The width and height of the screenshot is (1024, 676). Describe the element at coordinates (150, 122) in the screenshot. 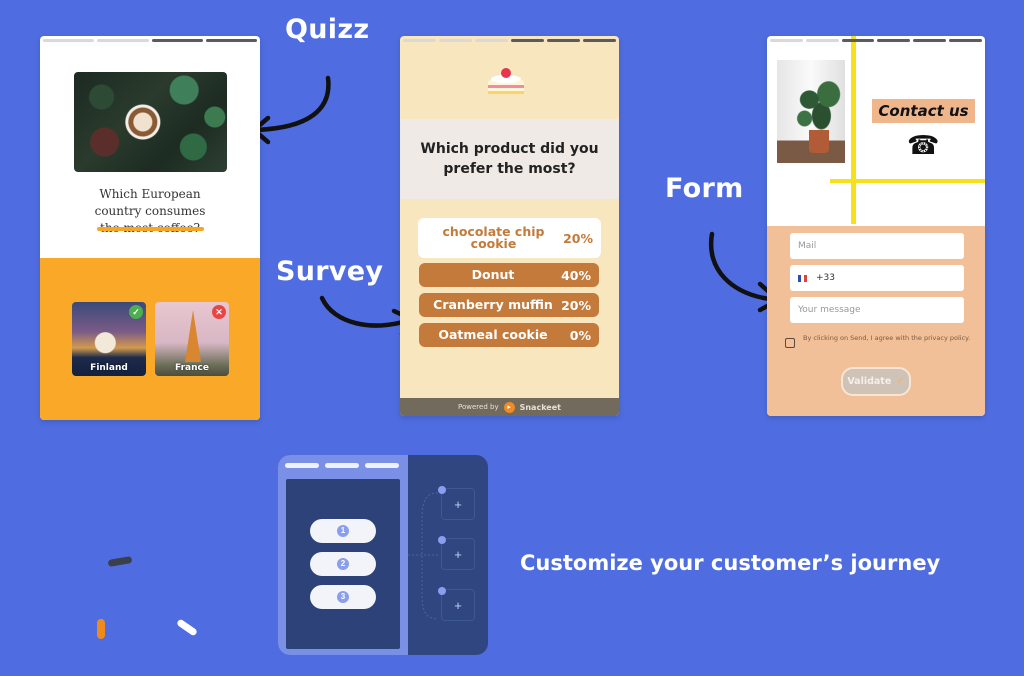

I see `quiz-coffee-image` at that location.